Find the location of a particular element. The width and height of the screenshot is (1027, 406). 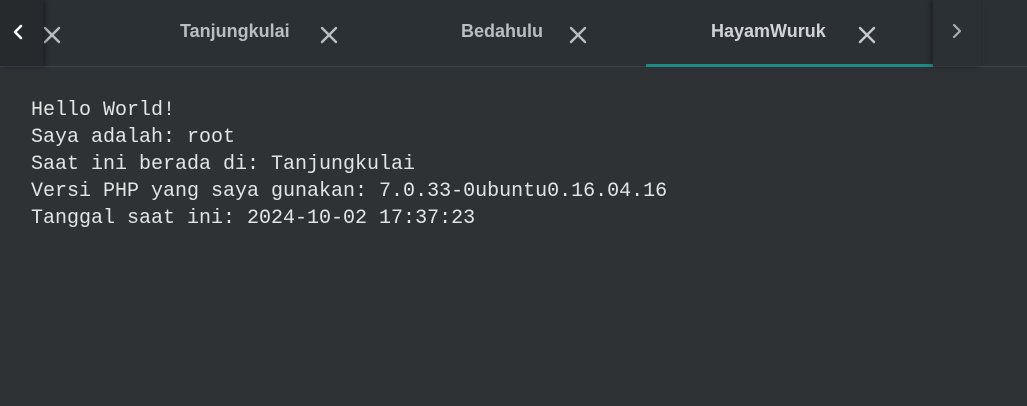

scroll-tabs-right-button is located at coordinates (957, 33).